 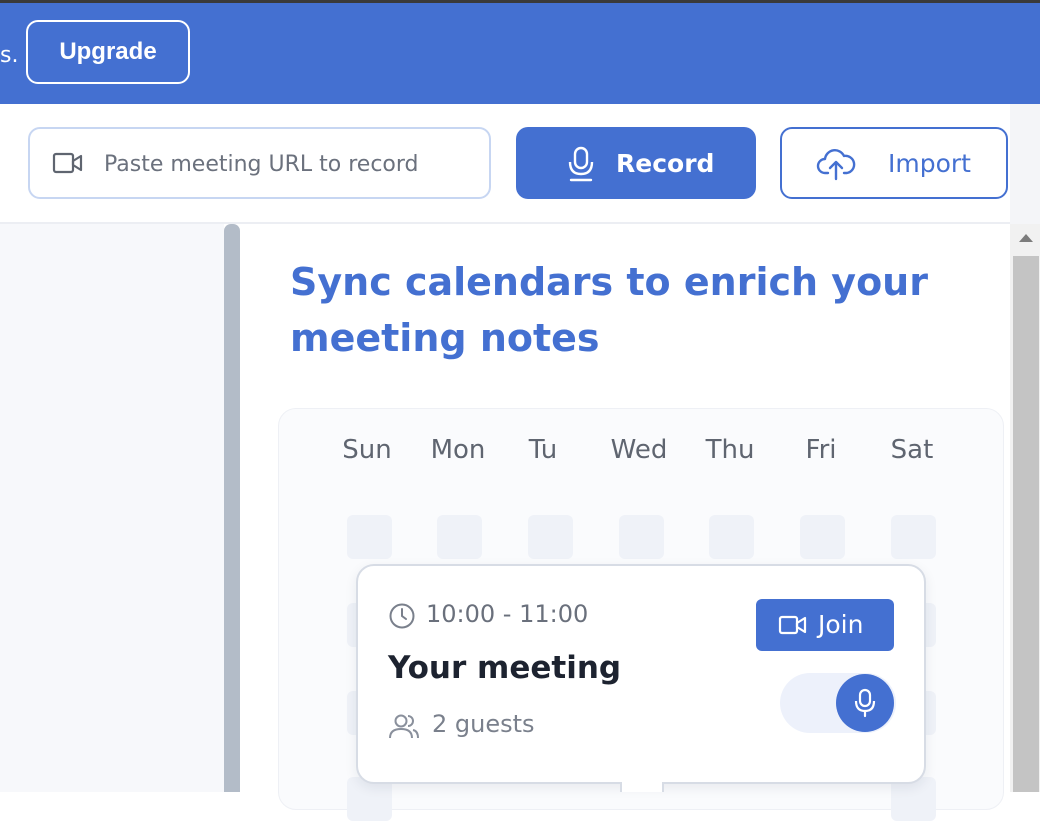 I want to click on join-button: Join, so click(x=825, y=625).